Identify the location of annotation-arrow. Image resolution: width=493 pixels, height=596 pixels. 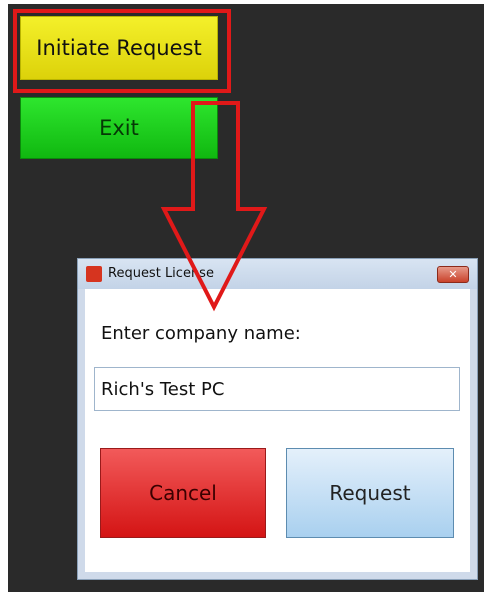
(214, 206).